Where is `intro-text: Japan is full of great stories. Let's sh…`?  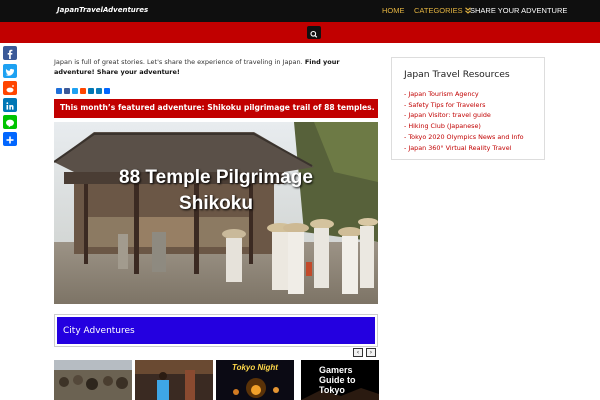
intro-text: Japan is full of great stories. Let's sh… is located at coordinates (178, 62).